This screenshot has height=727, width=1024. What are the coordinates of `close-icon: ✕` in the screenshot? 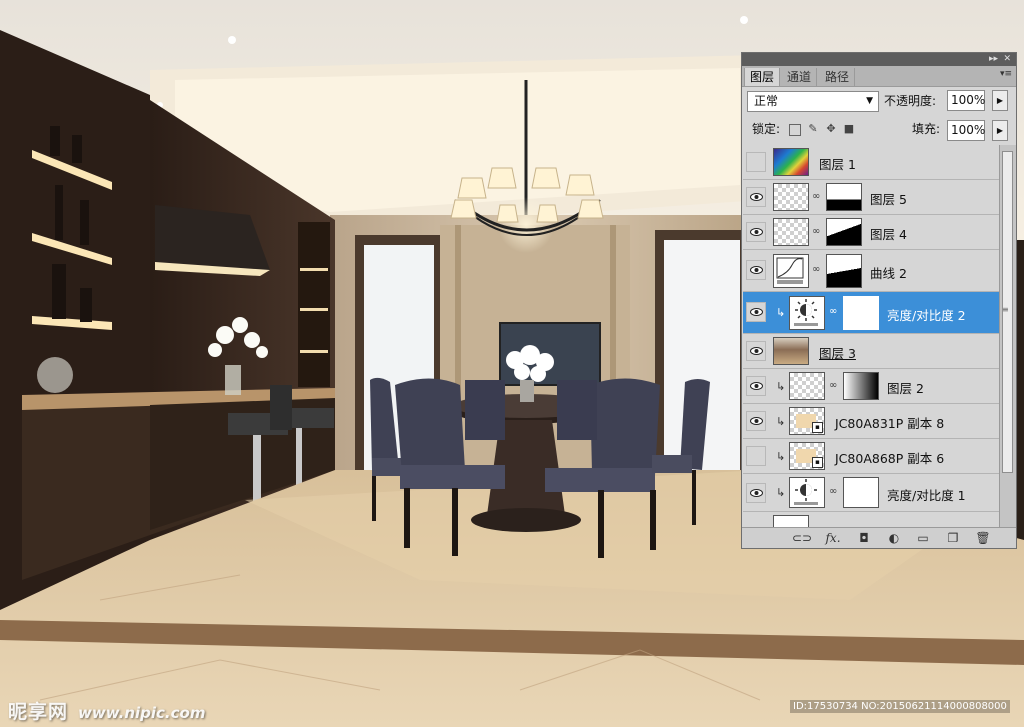 It's located at (1007, 59).